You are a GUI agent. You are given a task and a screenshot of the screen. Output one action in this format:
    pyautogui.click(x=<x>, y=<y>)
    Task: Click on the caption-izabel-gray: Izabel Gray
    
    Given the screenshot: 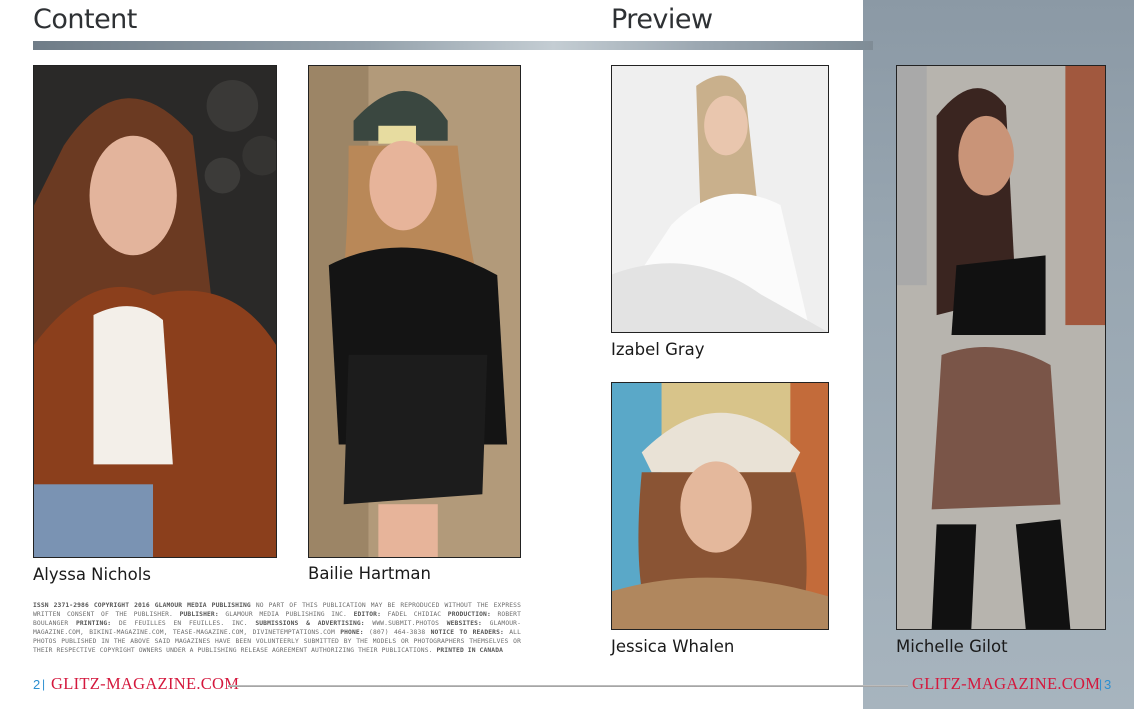 What is the action you would take?
    pyautogui.click(x=658, y=349)
    